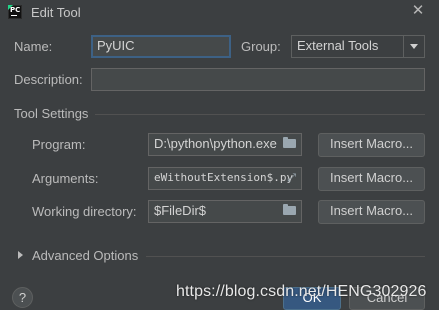 The height and width of the screenshot is (310, 439). Describe the element at coordinates (258, 79) in the screenshot. I see `description-input` at that location.